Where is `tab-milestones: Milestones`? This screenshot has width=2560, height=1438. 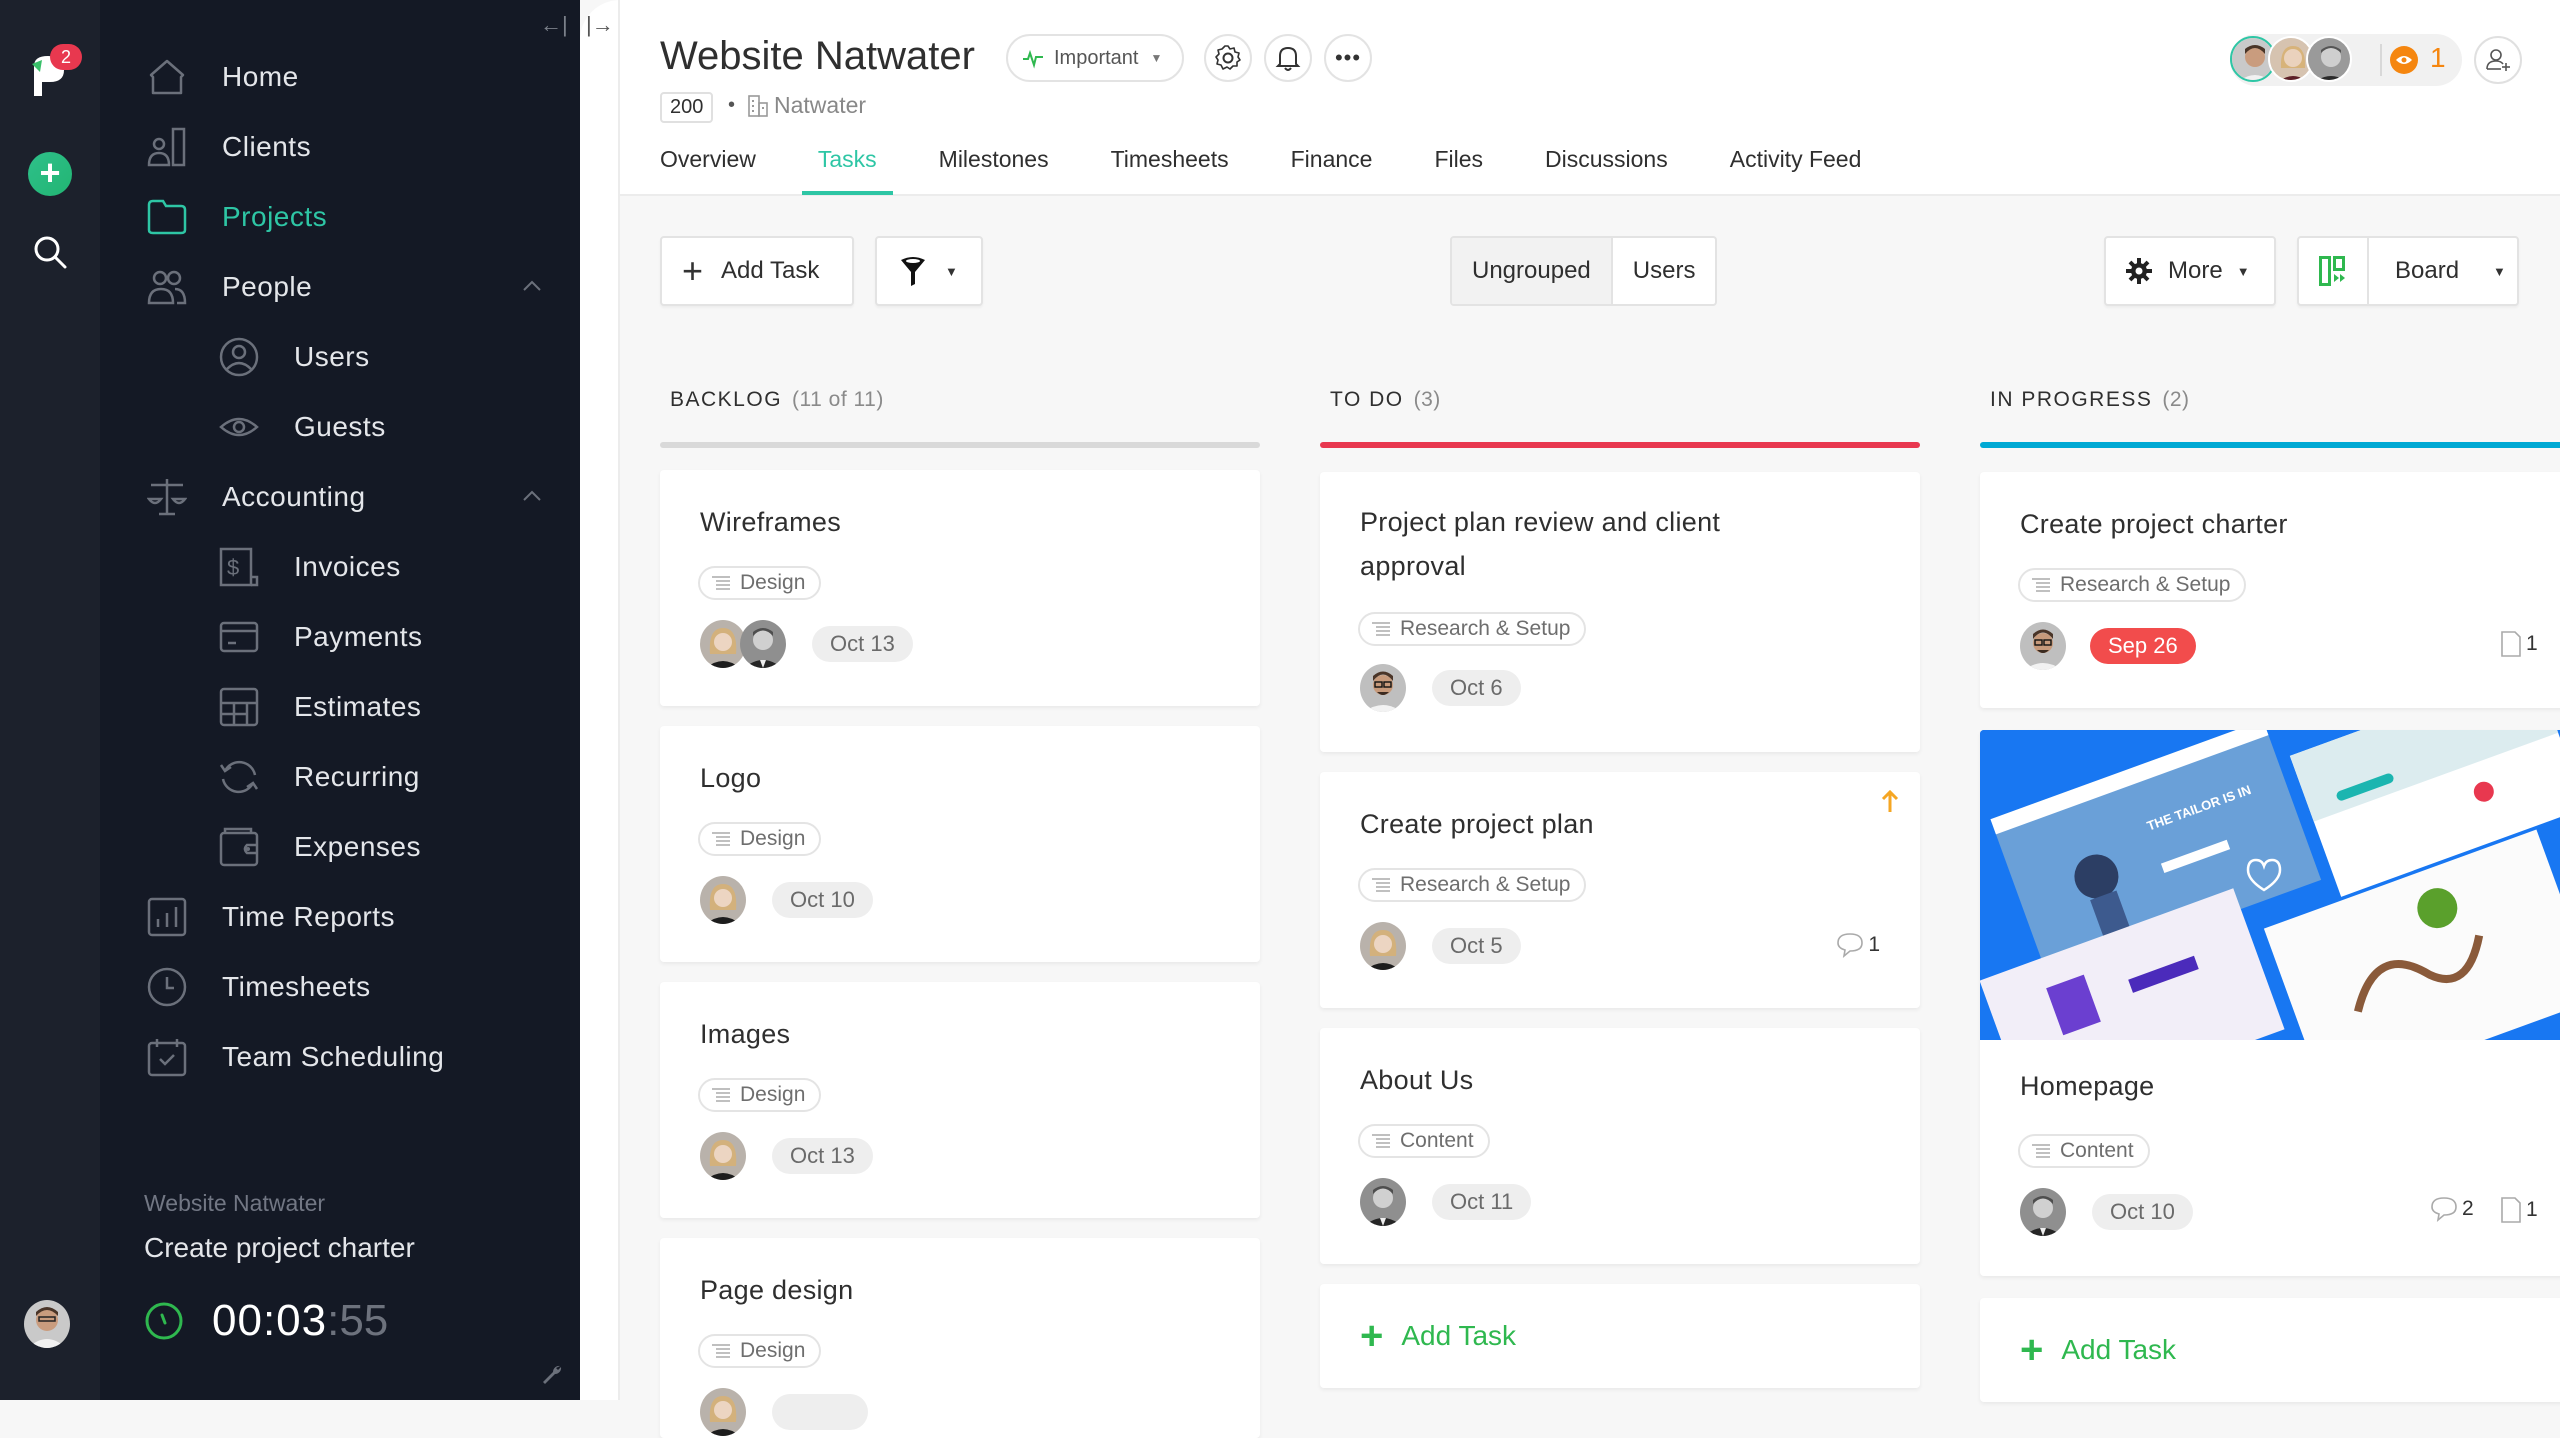 tab-milestones: Milestones is located at coordinates (994, 166).